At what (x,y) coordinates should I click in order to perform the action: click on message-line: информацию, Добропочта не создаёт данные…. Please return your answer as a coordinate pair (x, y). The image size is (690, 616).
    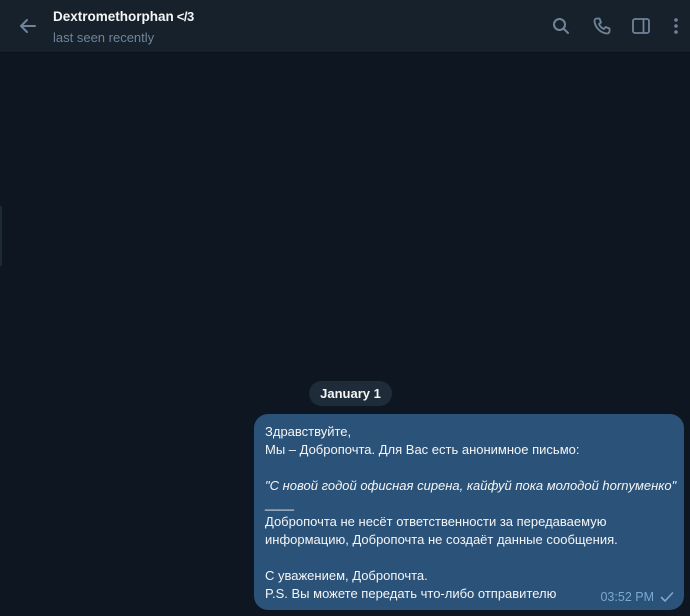
    Looking at the image, I should click on (441, 539).